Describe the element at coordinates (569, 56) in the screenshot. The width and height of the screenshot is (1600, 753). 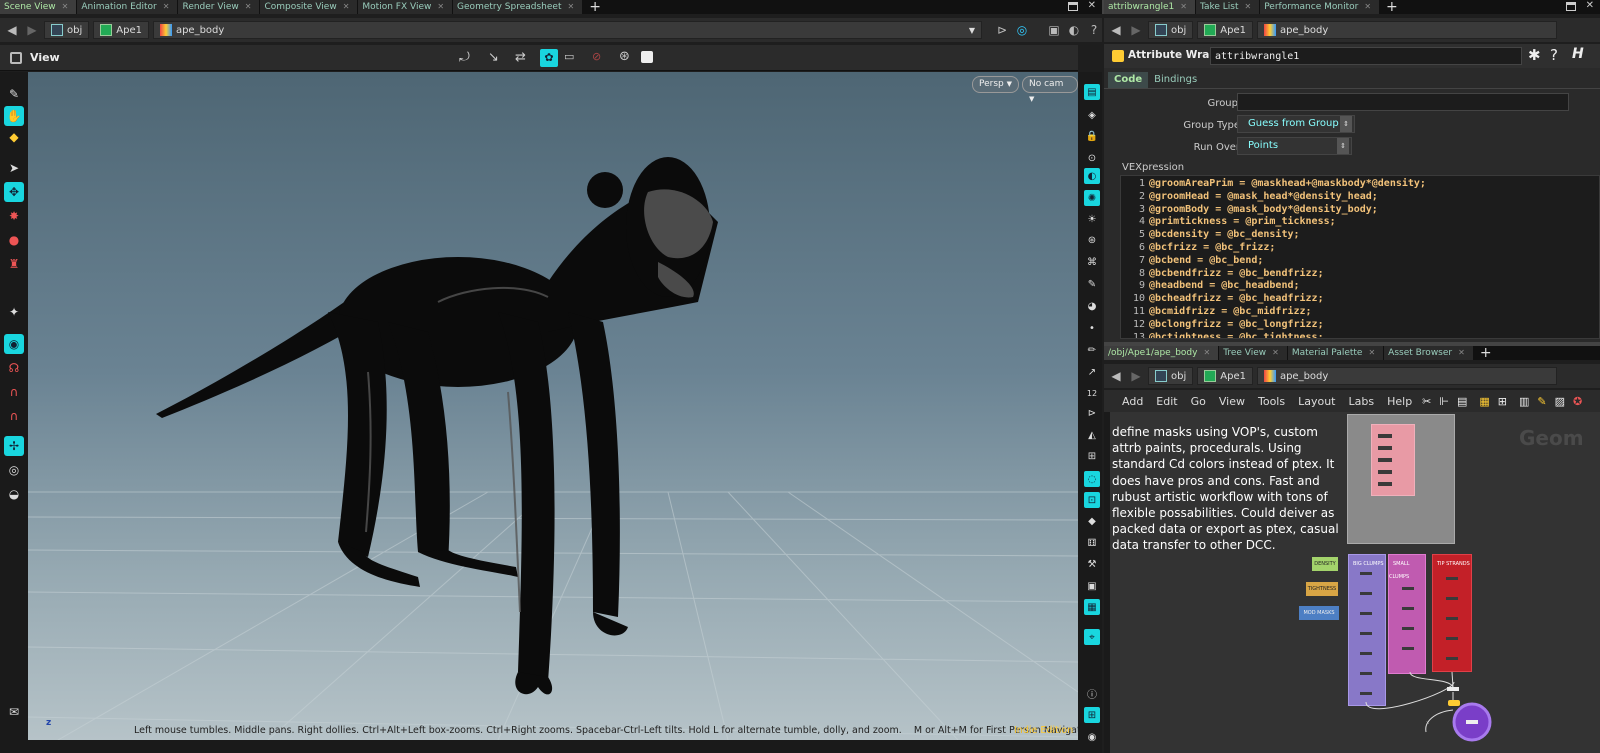
I see `box-tool-icon: ▭` at that location.